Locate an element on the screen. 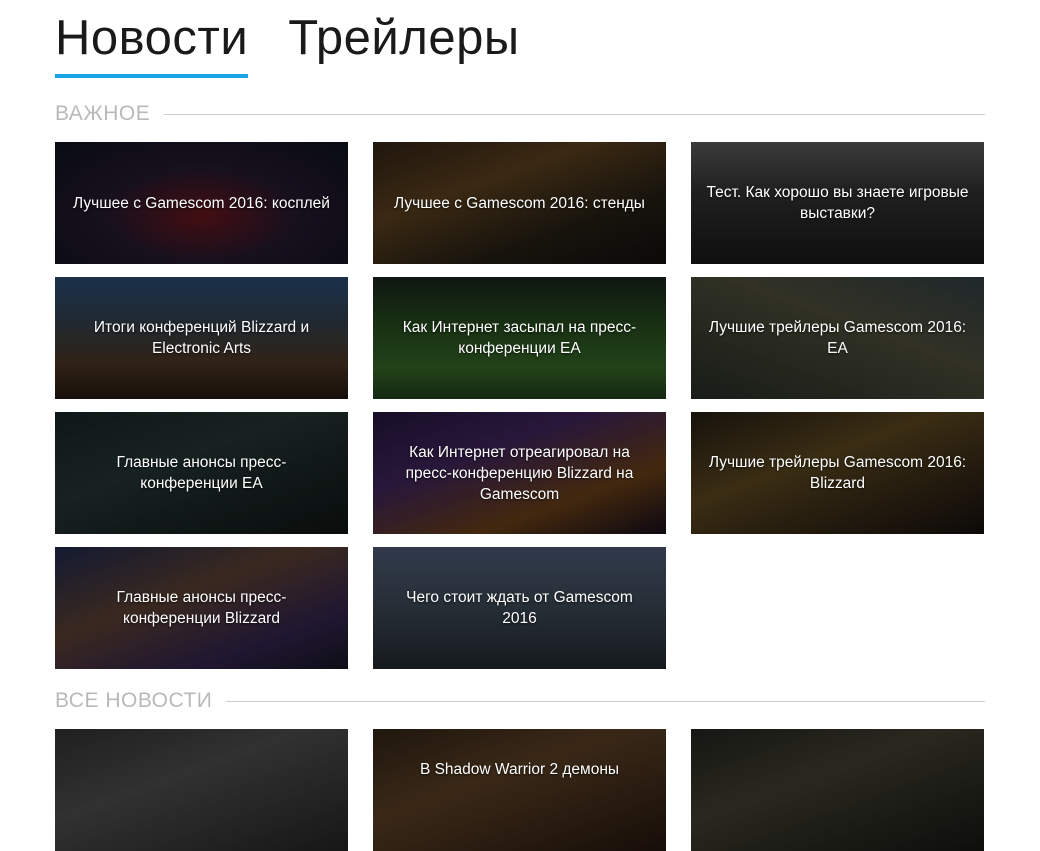  news-card-title: Главные анонсы пресс-конференции EA is located at coordinates (201, 473).